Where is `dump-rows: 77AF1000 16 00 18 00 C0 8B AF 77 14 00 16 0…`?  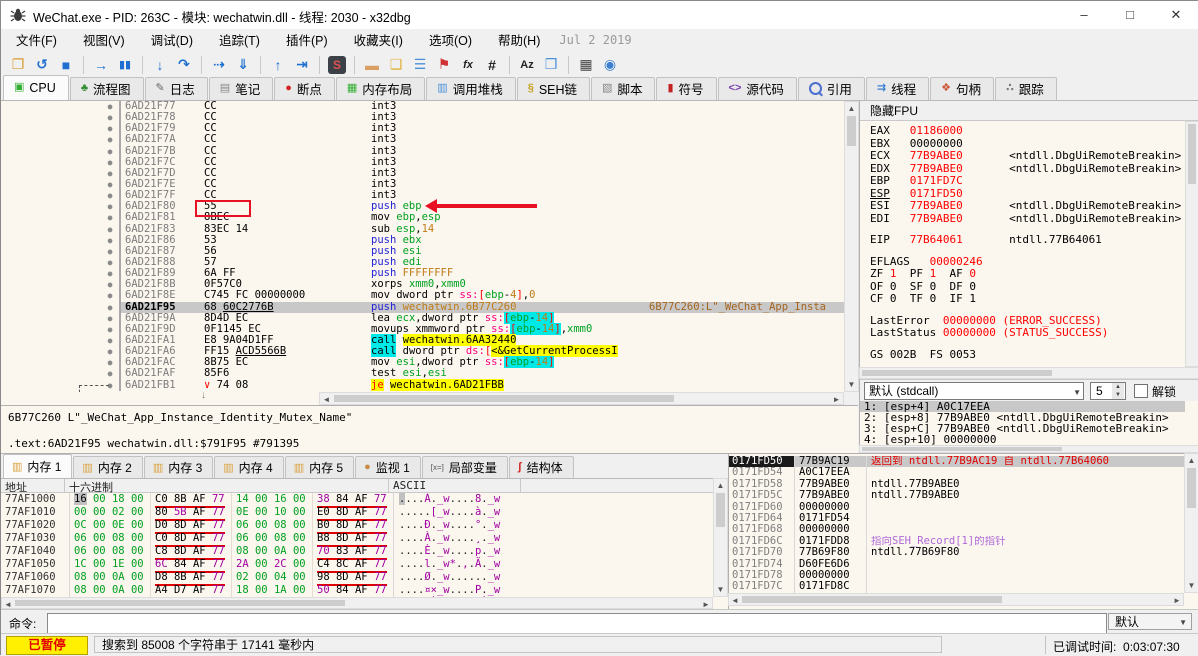 dump-rows: 77AF1000 16 00 18 00 C0 8B AF 77 14 00 16 0… is located at coordinates (357, 545).